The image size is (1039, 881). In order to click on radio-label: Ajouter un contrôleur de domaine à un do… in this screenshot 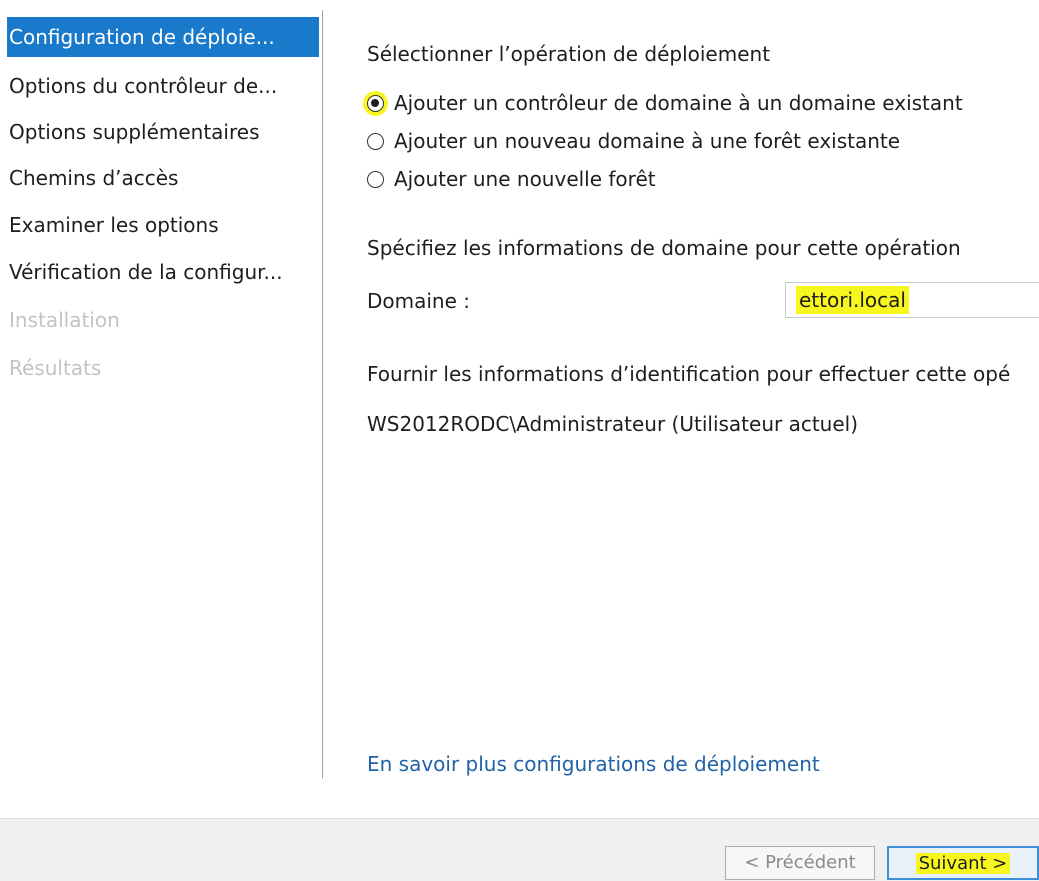, I will do `click(678, 103)`.